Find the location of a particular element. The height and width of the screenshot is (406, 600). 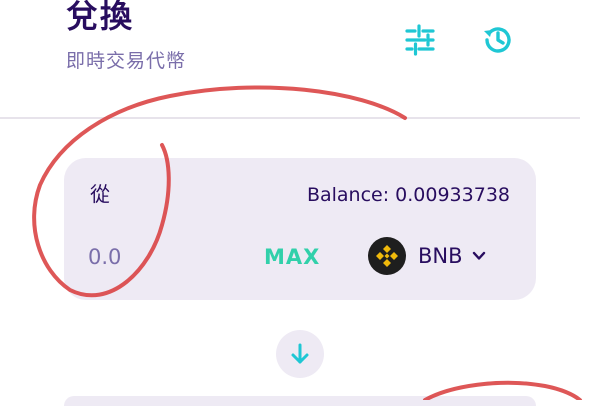

history-button is located at coordinates (498, 40).